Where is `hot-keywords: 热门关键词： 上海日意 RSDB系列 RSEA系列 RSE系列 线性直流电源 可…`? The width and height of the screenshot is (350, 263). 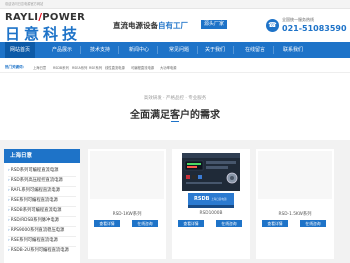 hot-keywords: 热门关键词： 上海日意 RSDB系列 RSEA系列 RSE系列 线性直流电源 可… is located at coordinates (175, 68).